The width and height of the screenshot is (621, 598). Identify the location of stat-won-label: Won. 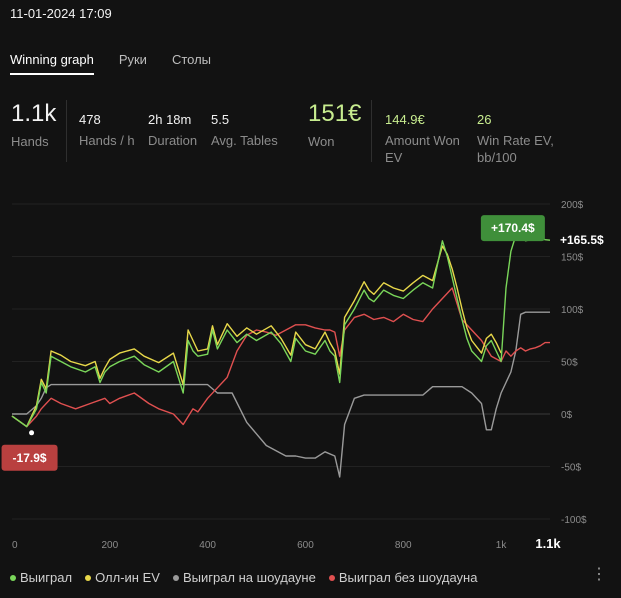
(321, 141).